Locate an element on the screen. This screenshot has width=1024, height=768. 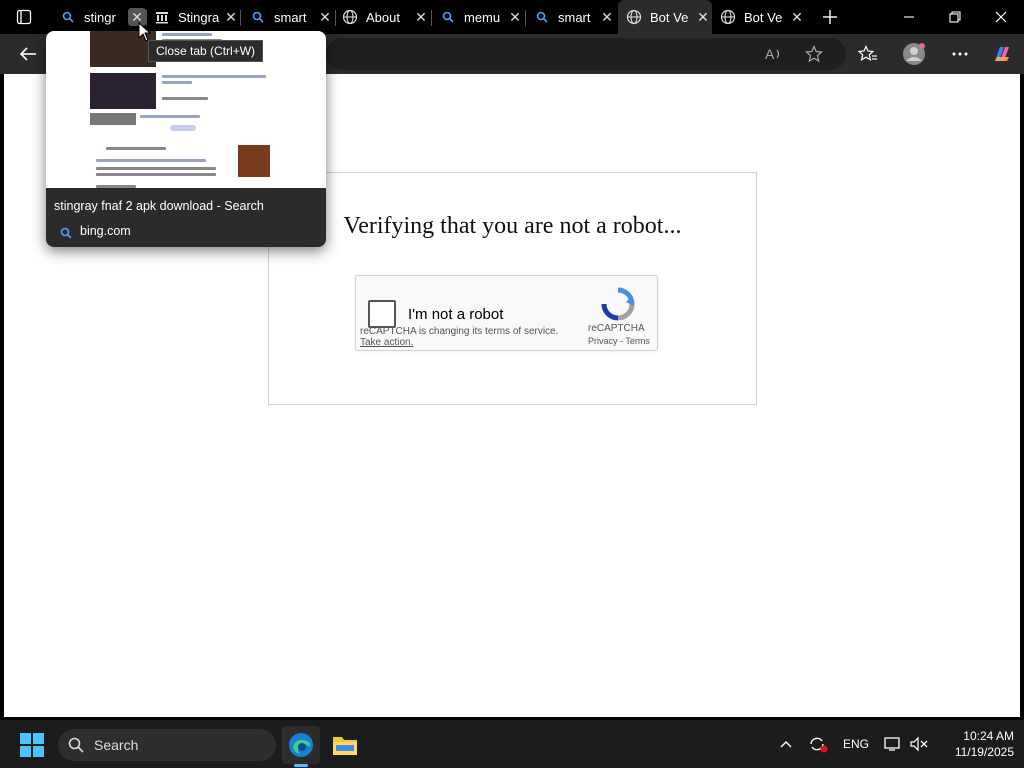
file-explorer-icon is located at coordinates (345, 745).